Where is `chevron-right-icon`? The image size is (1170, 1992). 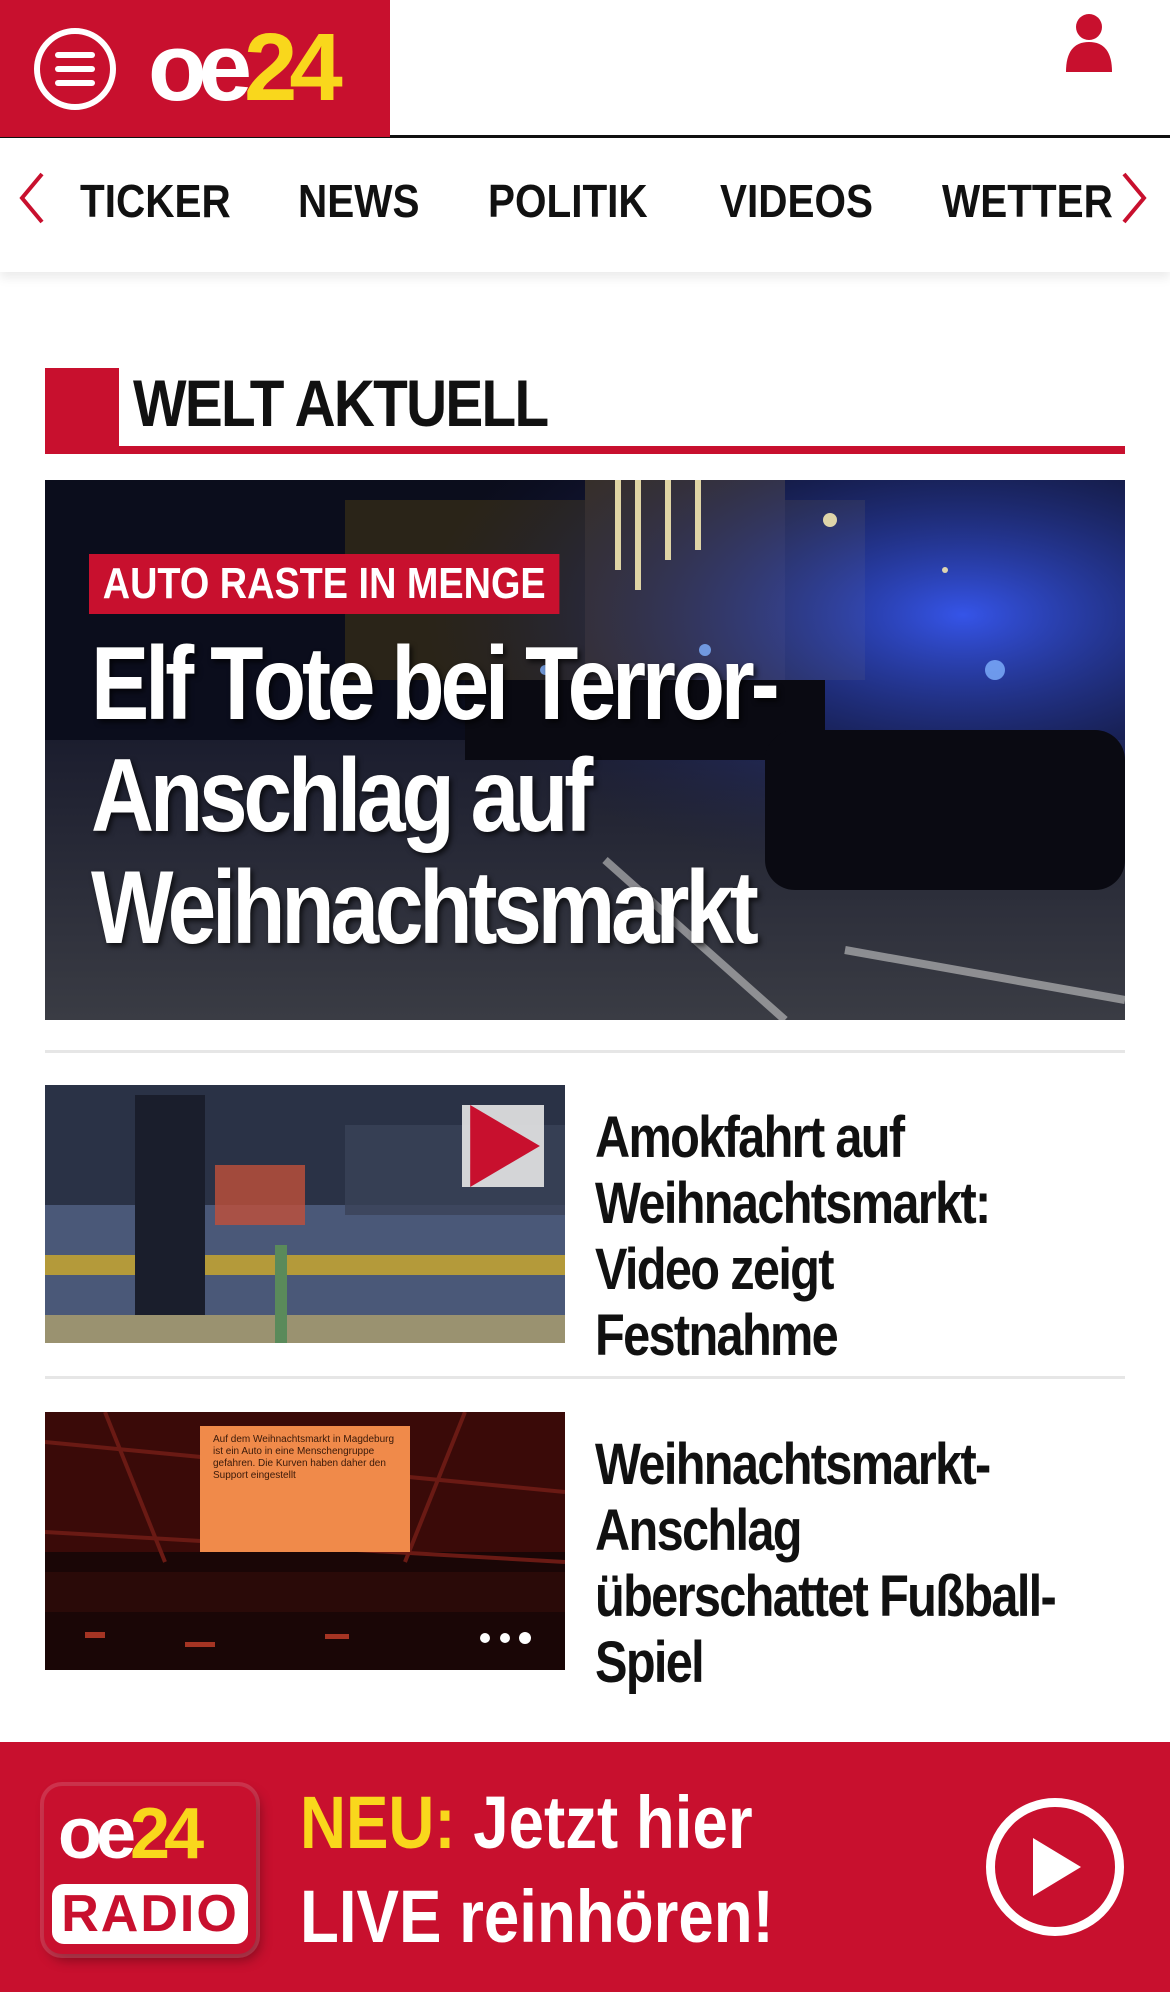
chevron-right-icon is located at coordinates (1134, 198).